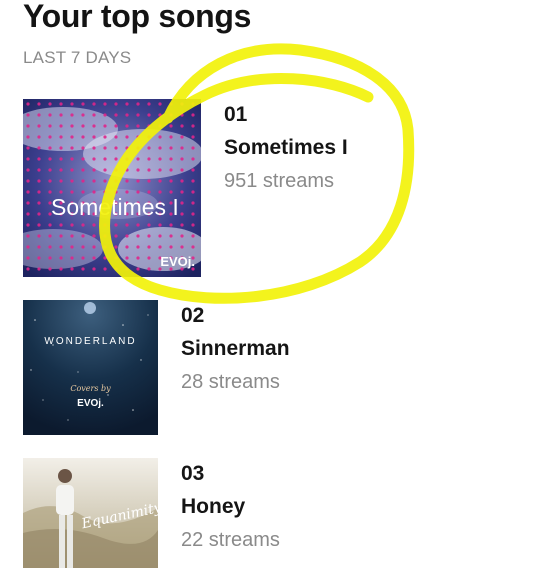 This screenshot has width=560, height=568. Describe the element at coordinates (90, 388) in the screenshot. I see `album-art-covers-by: Covers by` at that location.